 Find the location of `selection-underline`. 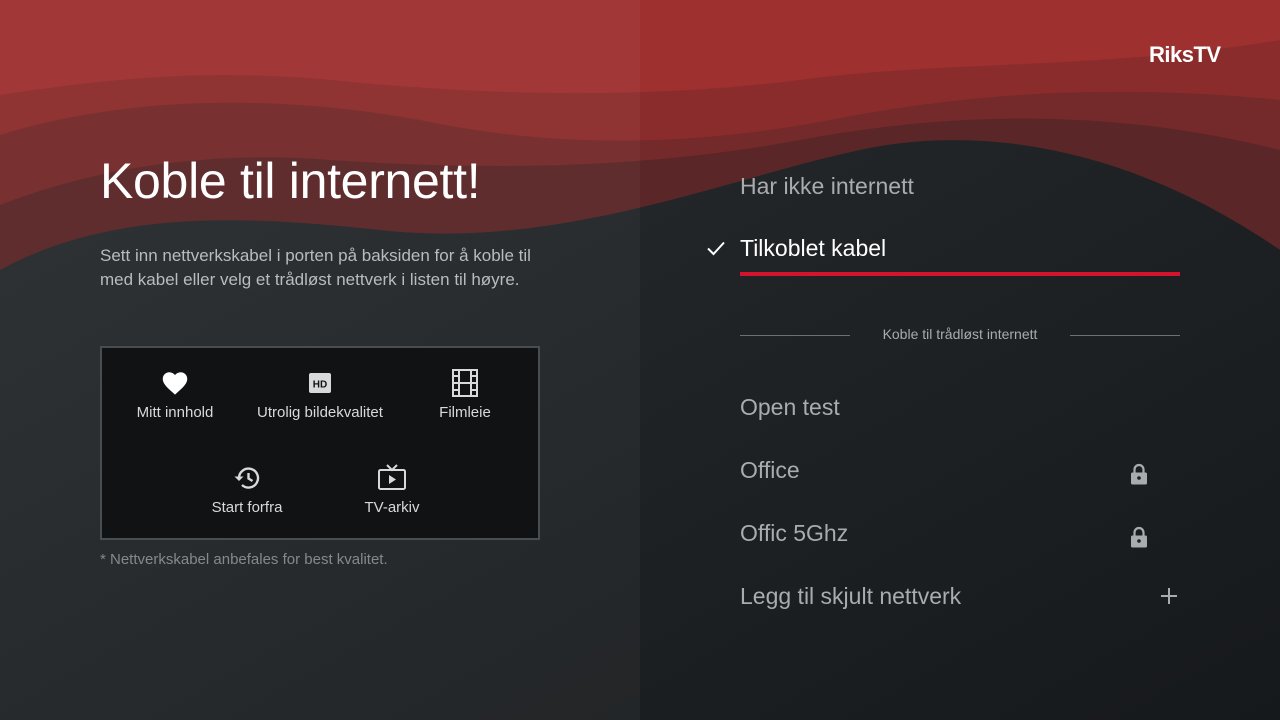

selection-underline is located at coordinates (960, 274).